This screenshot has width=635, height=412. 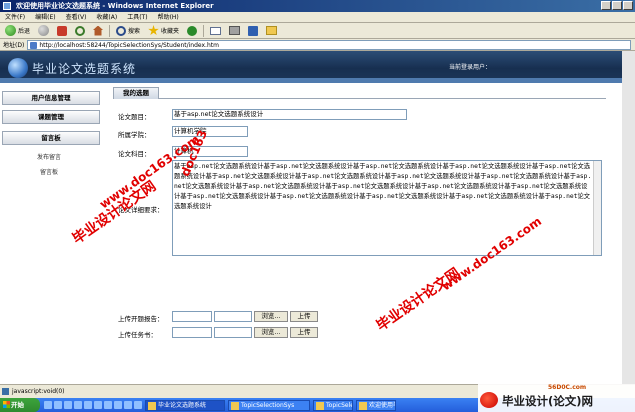 I want to click on proposal-file-path, so click(x=233, y=316).